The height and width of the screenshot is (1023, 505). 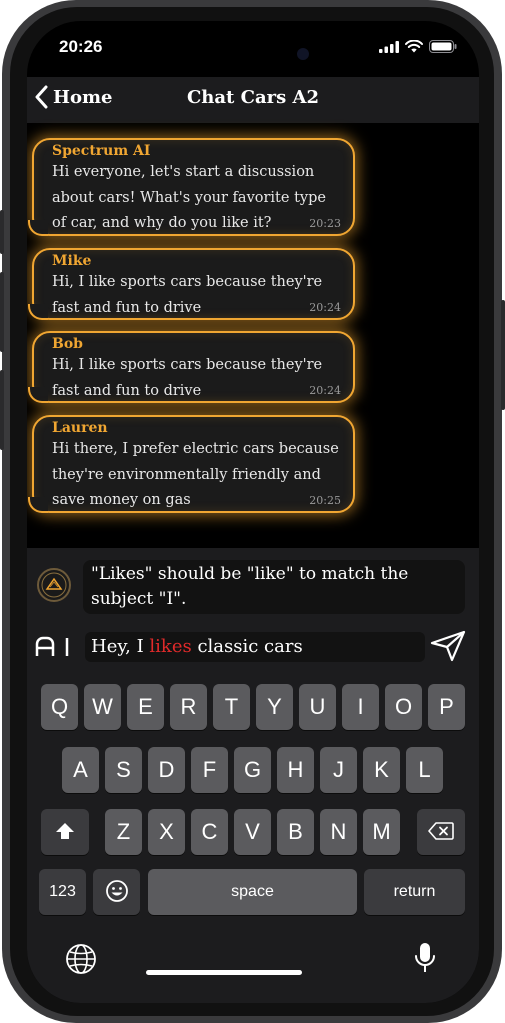 I want to click on input-error-word: likes, so click(x=170, y=646).